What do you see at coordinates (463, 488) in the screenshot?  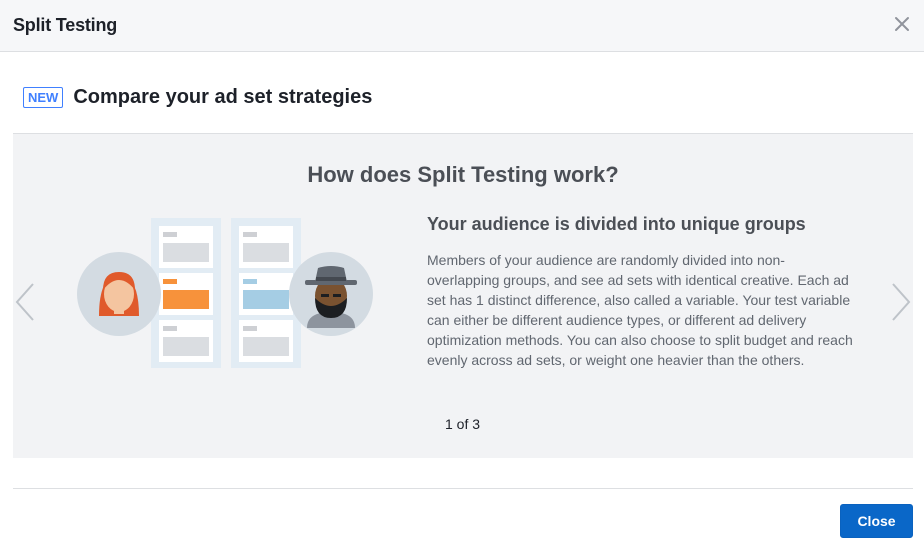 I see `footer-divider` at bounding box center [463, 488].